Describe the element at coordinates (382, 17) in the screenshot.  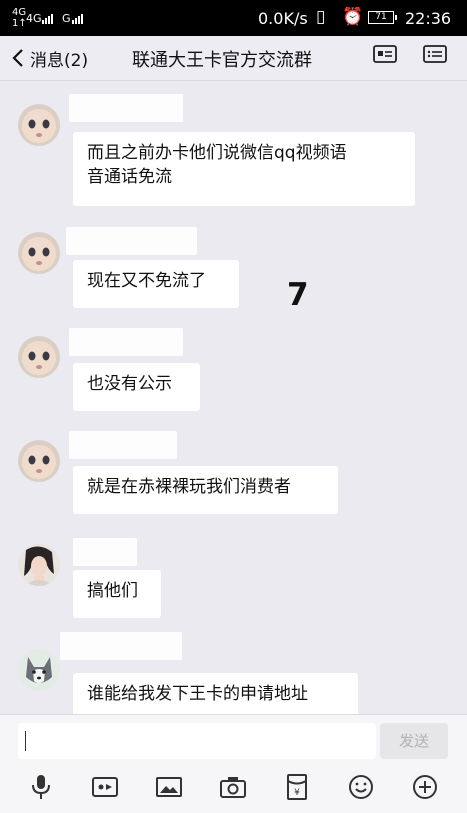
I see `battery-icon: 71` at that location.